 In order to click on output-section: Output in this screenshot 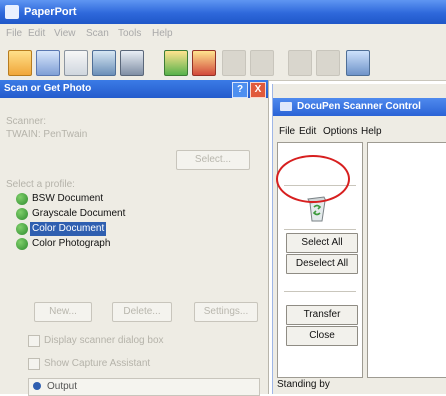, I will do `click(144, 387)`.